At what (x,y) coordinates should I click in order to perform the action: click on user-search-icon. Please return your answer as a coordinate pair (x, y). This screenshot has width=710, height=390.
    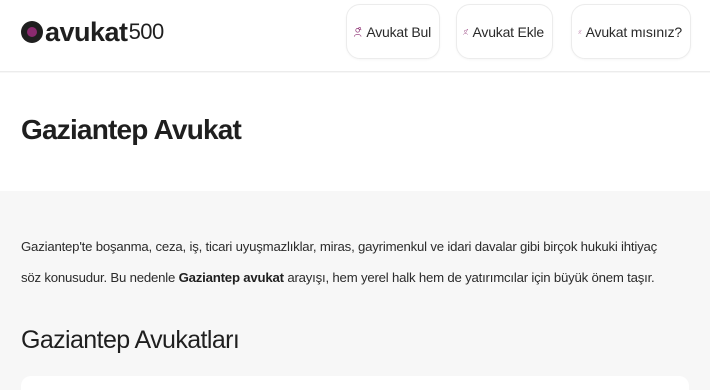
    Looking at the image, I should click on (357, 31).